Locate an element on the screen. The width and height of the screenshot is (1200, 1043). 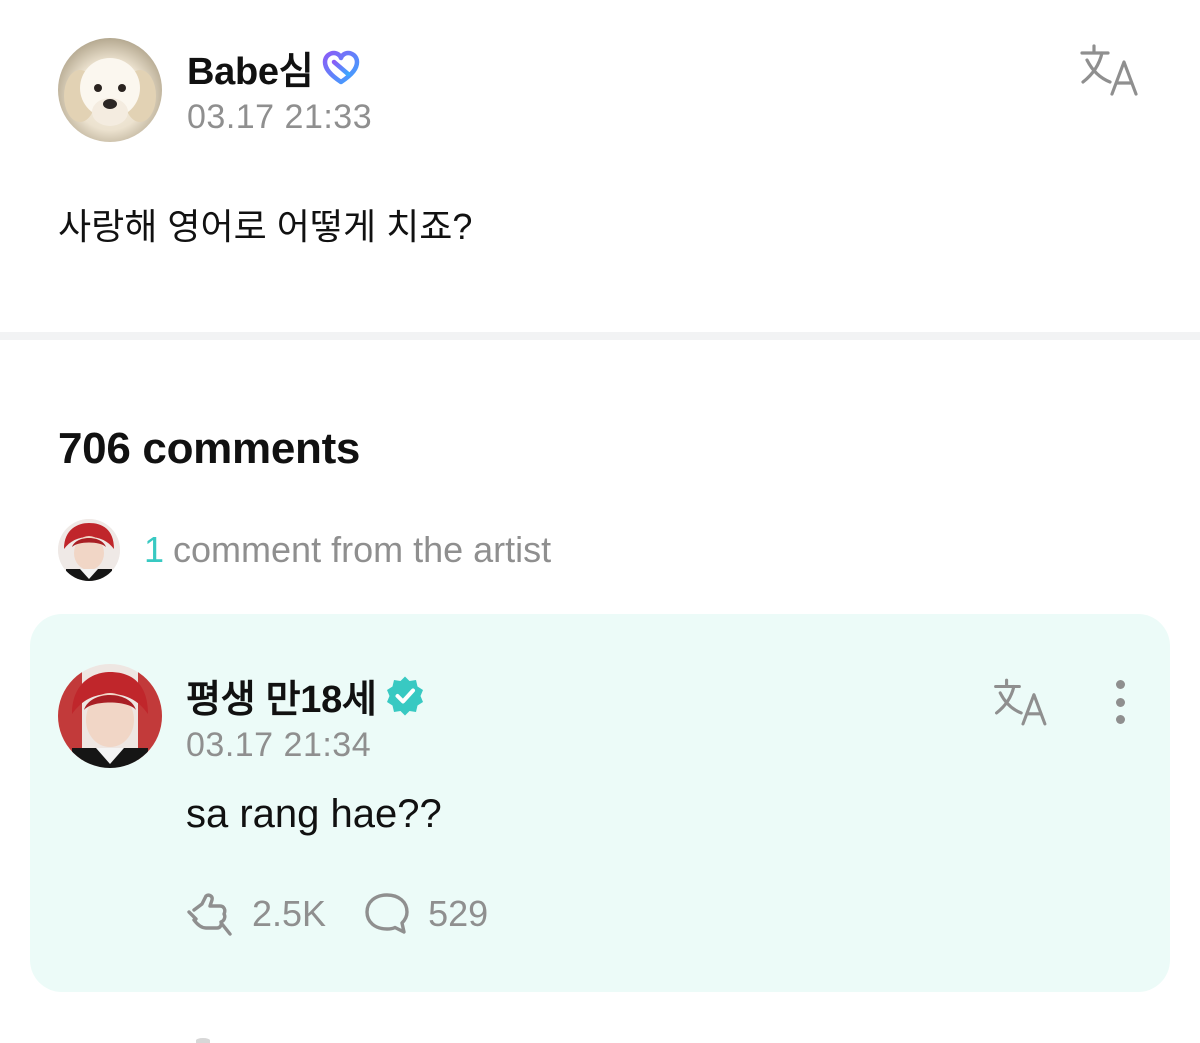
artist-comment-count: 1 is located at coordinates (154, 549).